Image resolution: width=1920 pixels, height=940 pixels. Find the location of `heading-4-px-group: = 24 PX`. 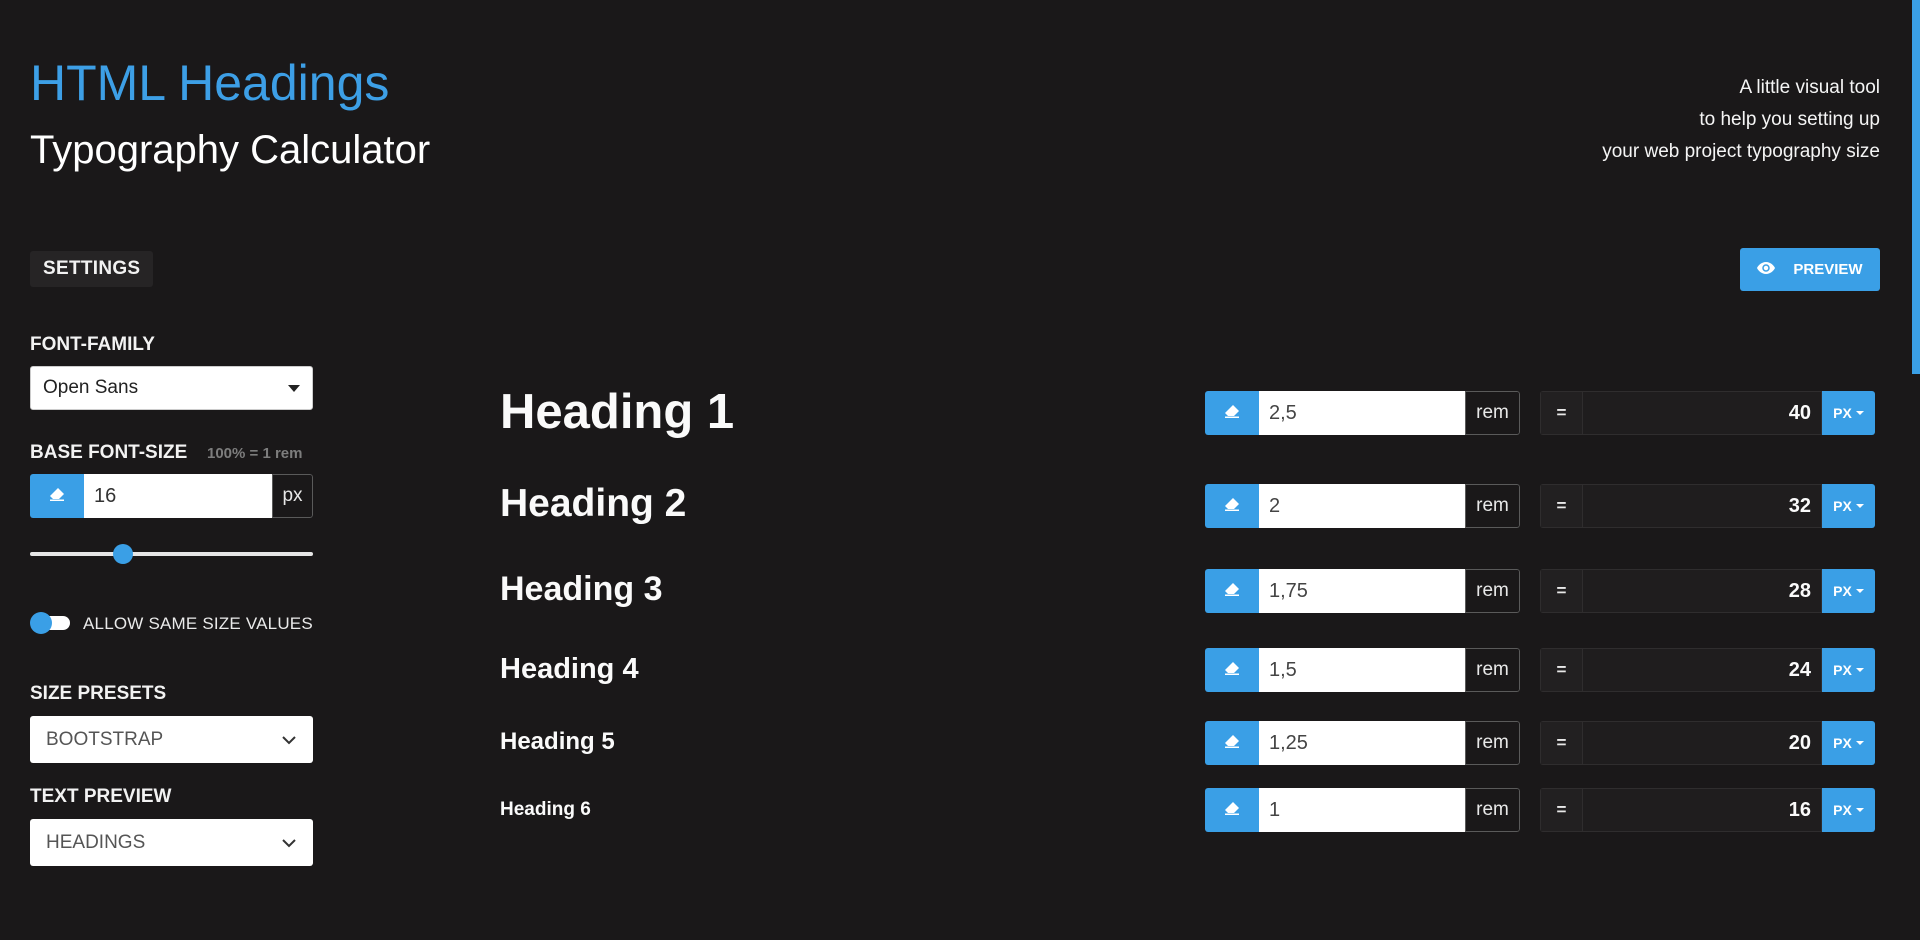

heading-4-px-group: = 24 PX is located at coordinates (1707, 670).